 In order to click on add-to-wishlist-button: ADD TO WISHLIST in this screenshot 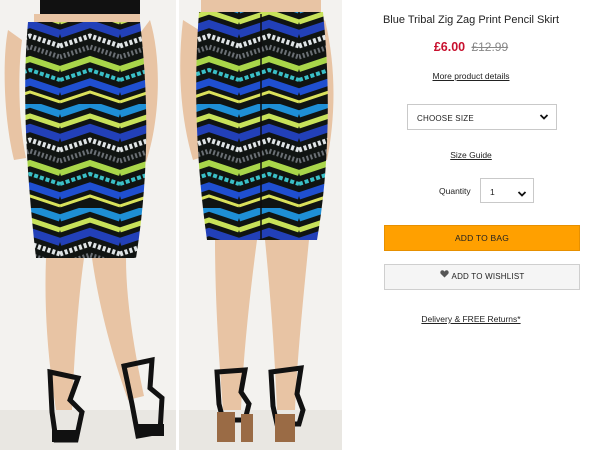, I will do `click(482, 277)`.